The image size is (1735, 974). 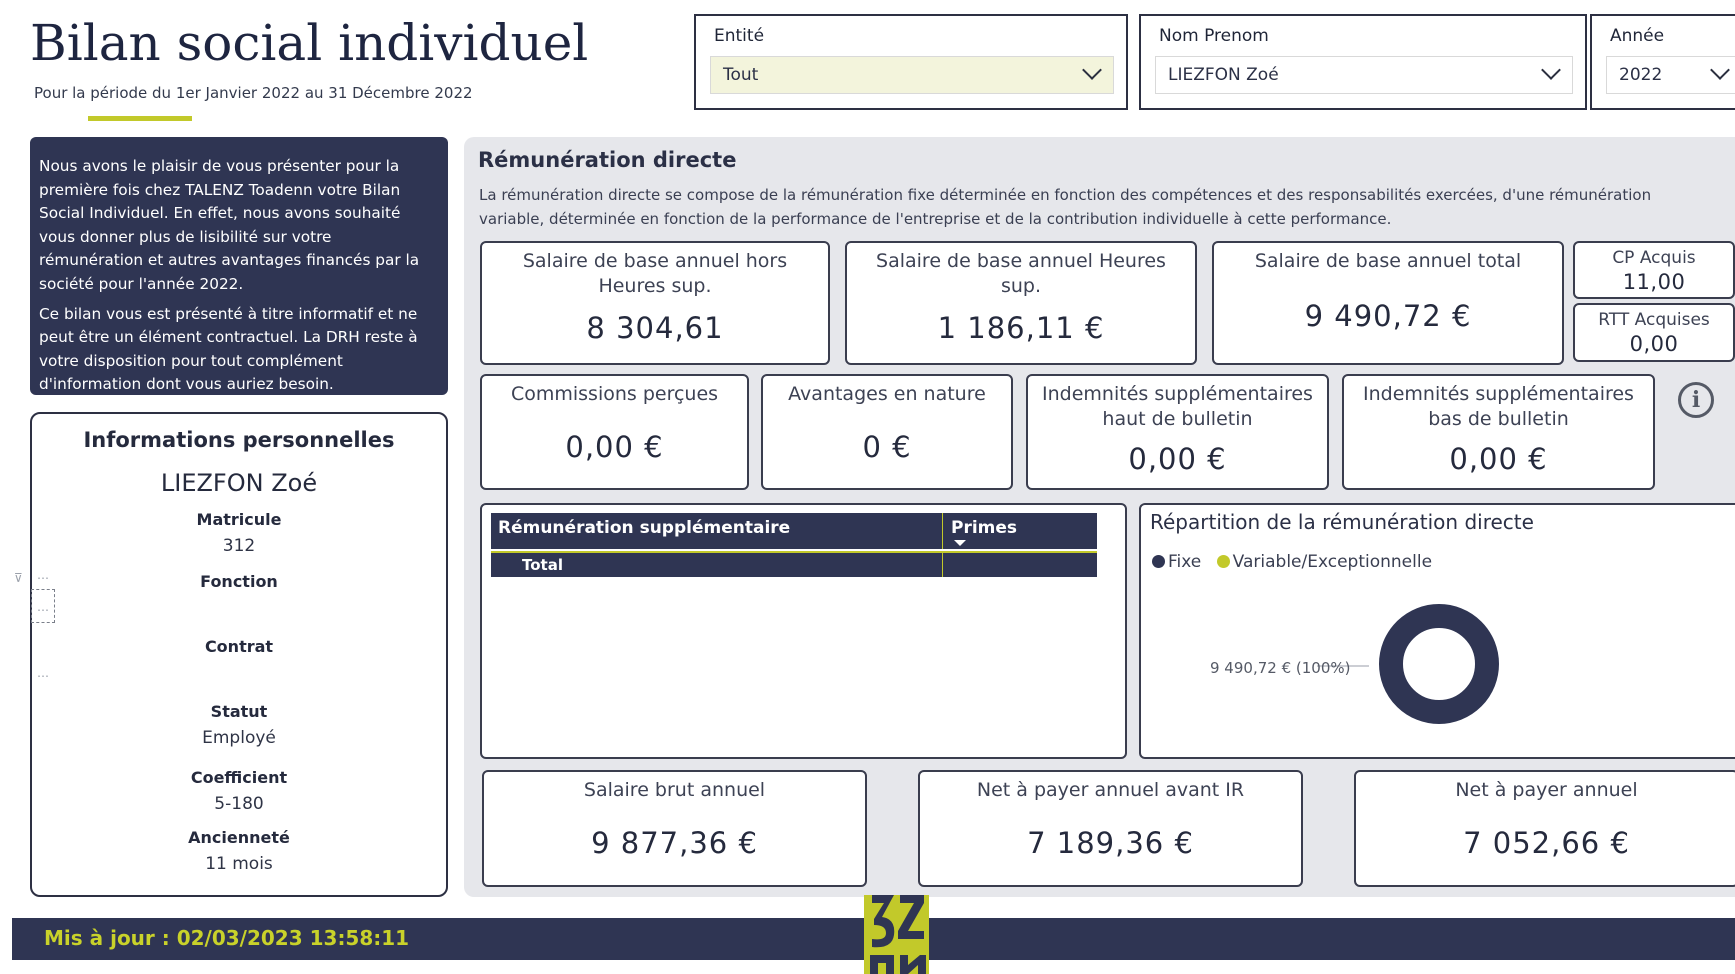 I want to click on table-header-row: Rémunération supplémentaire Primes, so click(x=794, y=531).